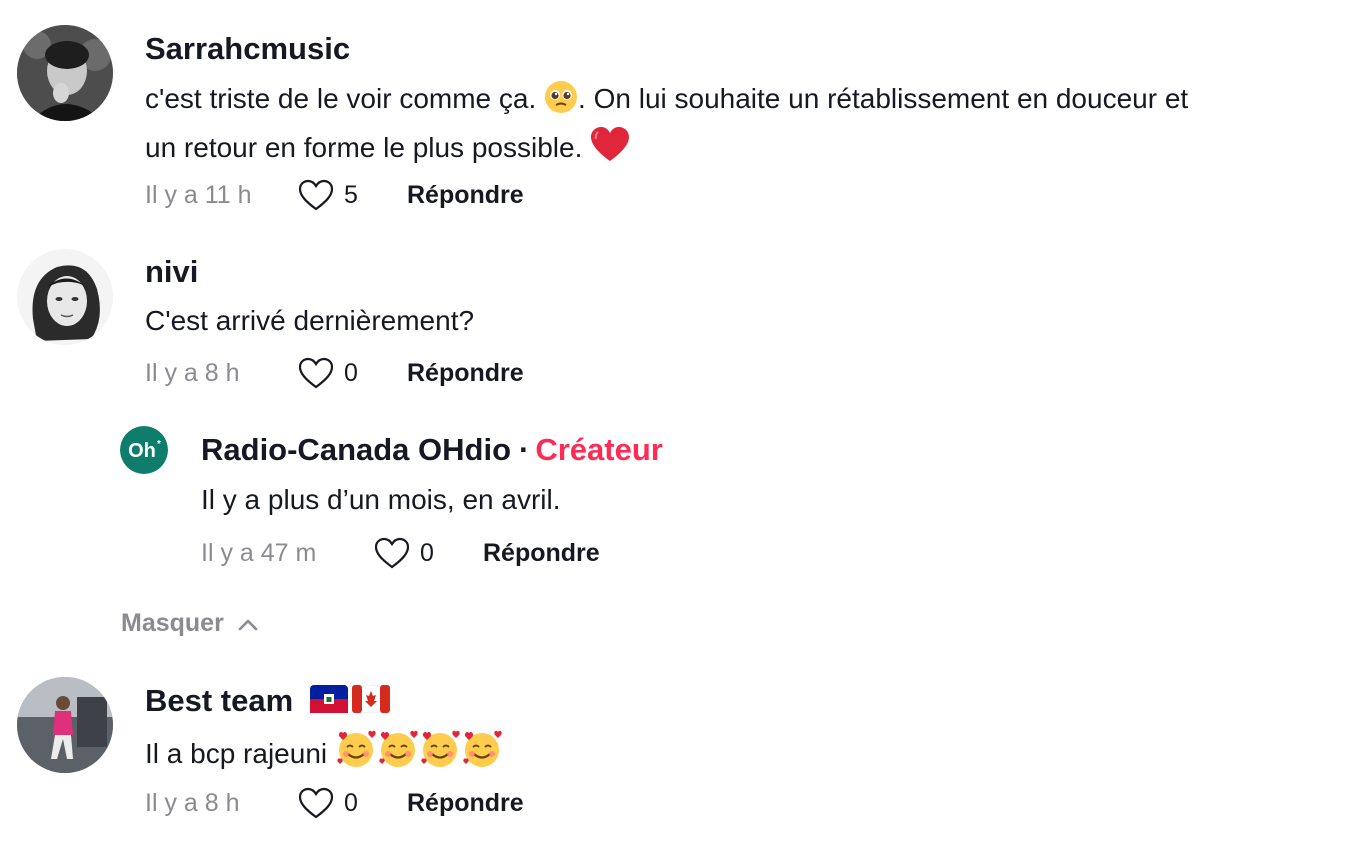  What do you see at coordinates (198, 194) in the screenshot?
I see `comment-time: Il y a 11 h` at bounding box center [198, 194].